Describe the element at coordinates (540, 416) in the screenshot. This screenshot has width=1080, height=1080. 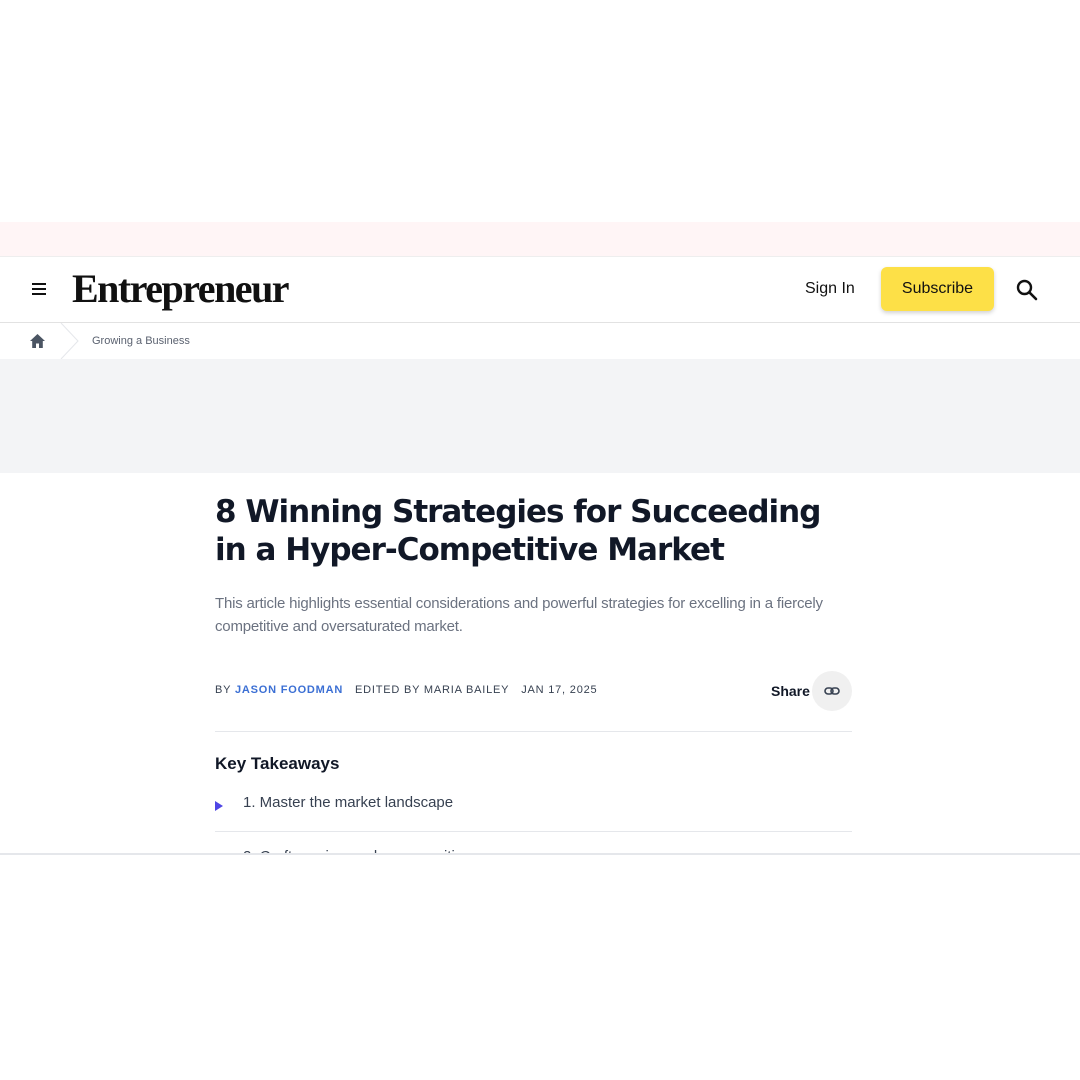
I see `ad-placeholder` at that location.